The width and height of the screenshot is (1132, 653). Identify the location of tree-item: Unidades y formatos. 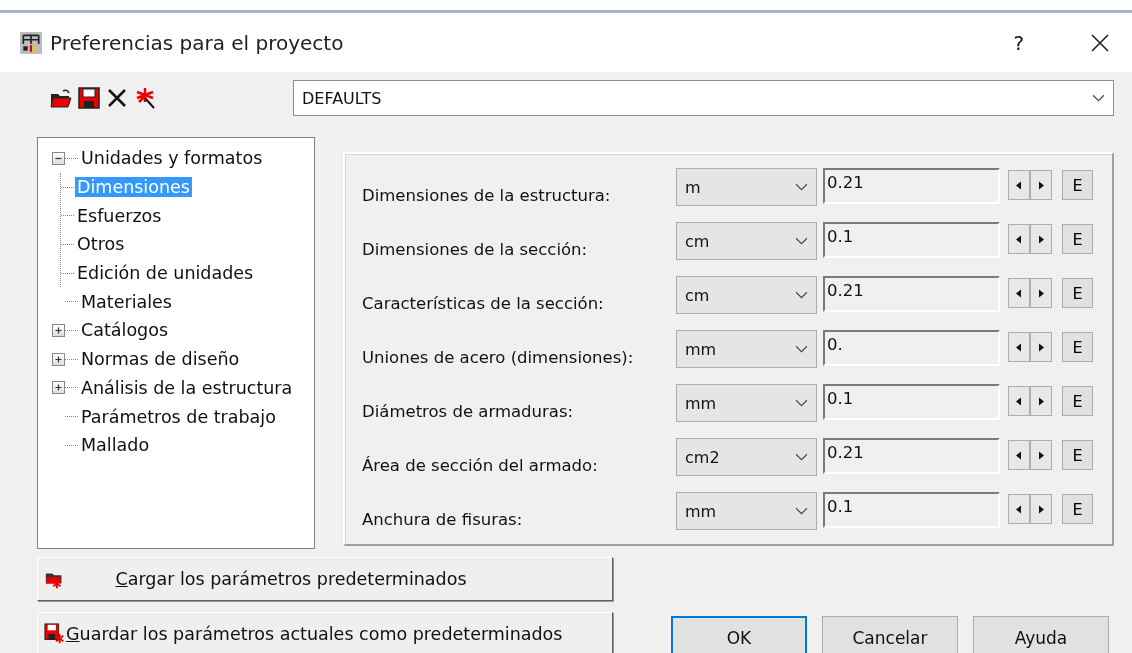
(172, 158).